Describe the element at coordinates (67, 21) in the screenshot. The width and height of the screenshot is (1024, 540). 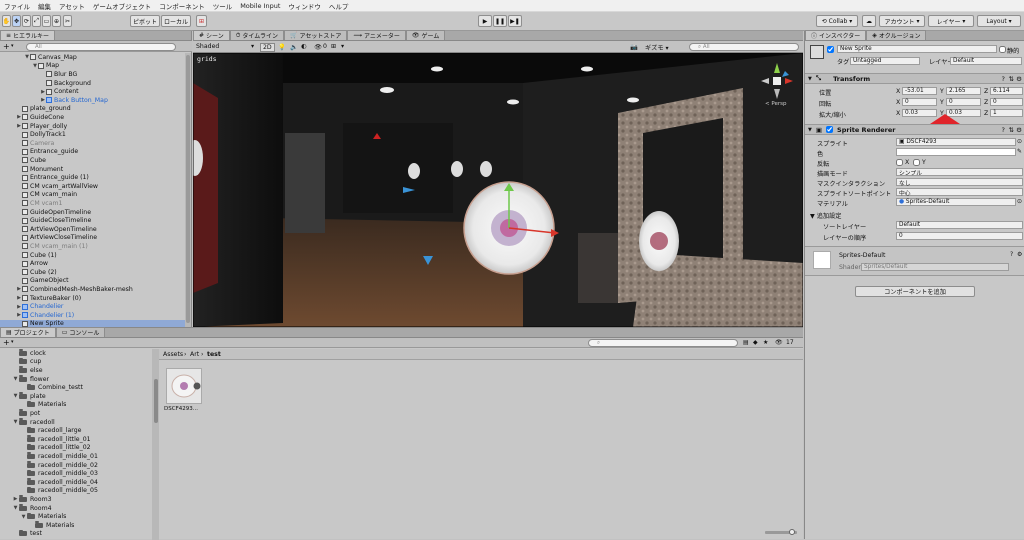
I see `custom-tool-button: ✂` at that location.